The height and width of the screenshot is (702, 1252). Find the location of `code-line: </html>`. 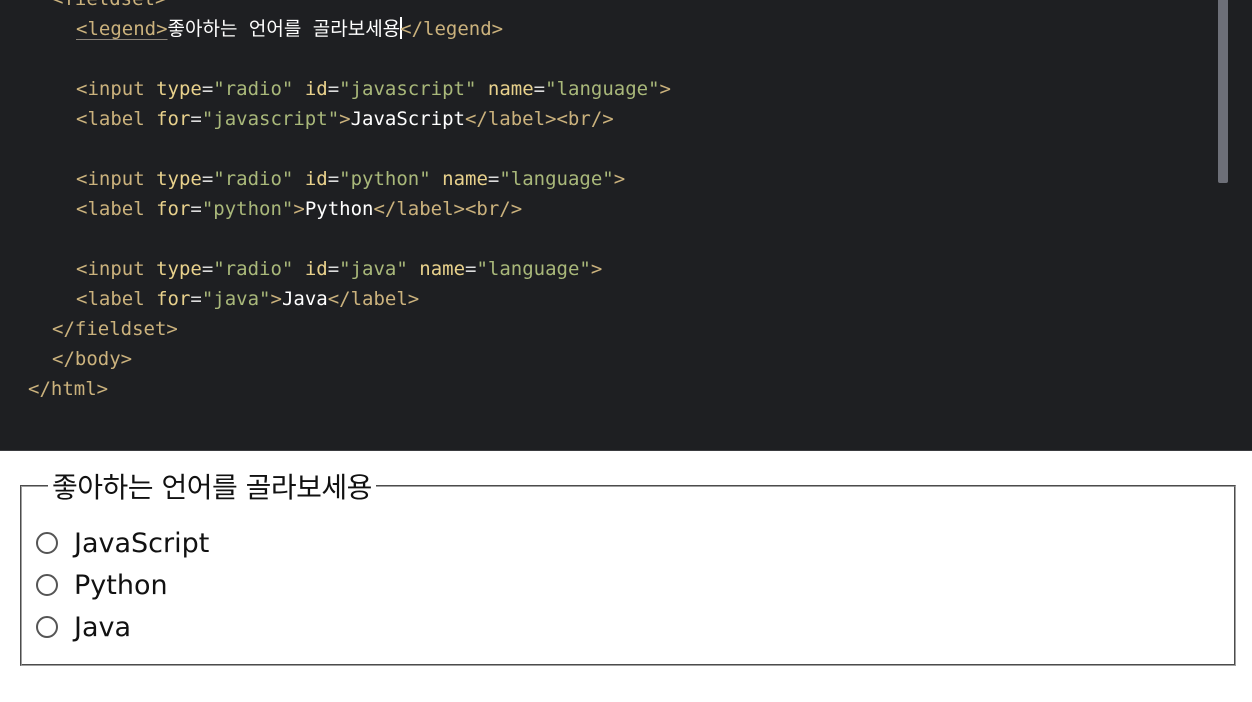

code-line: </html> is located at coordinates (335, 389).